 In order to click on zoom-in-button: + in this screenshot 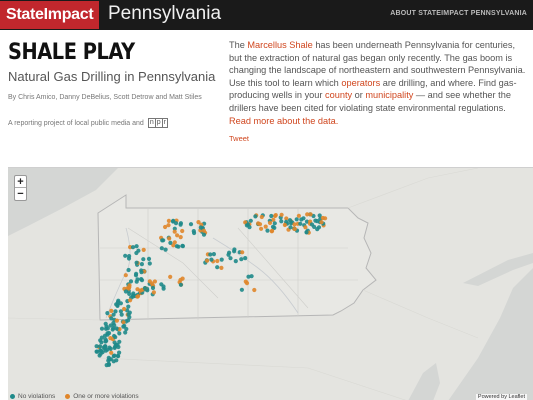, I will do `click(20, 182)`.